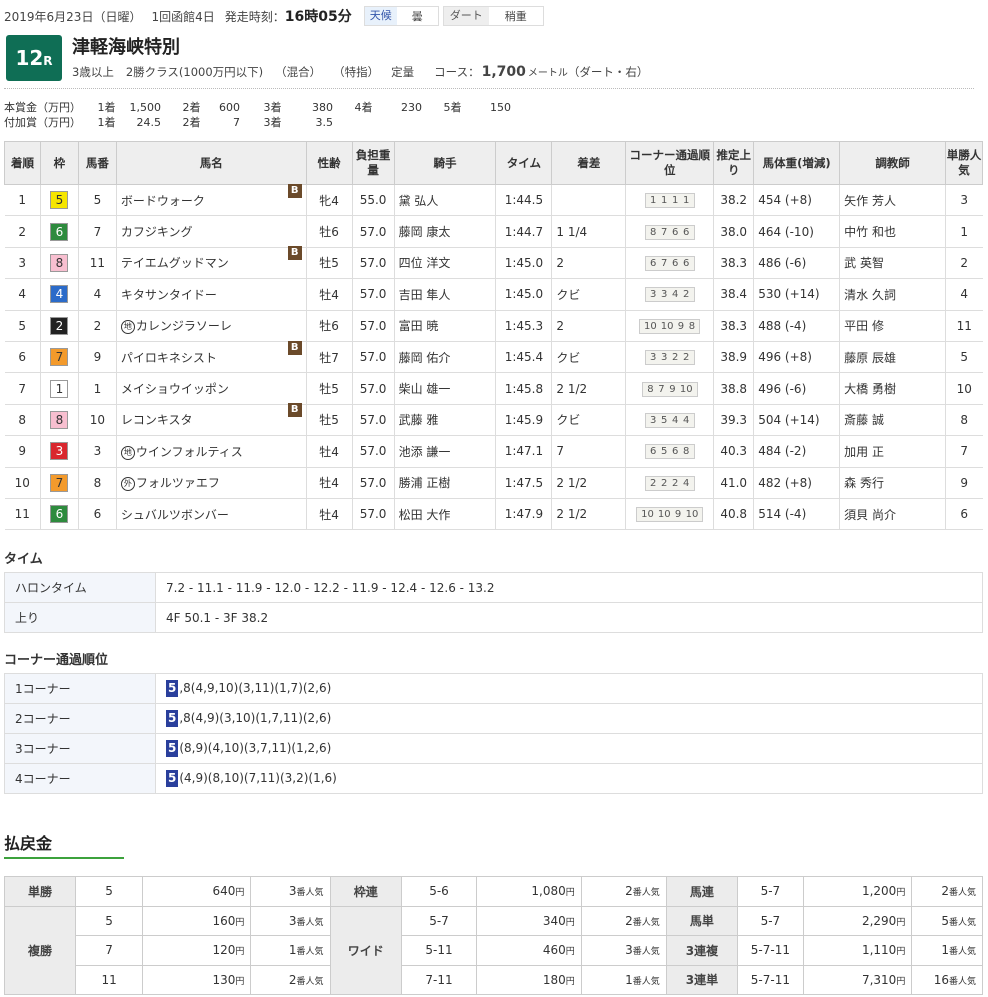  What do you see at coordinates (589, 231) in the screenshot?
I see `margin: 1 1/4` at bounding box center [589, 231].